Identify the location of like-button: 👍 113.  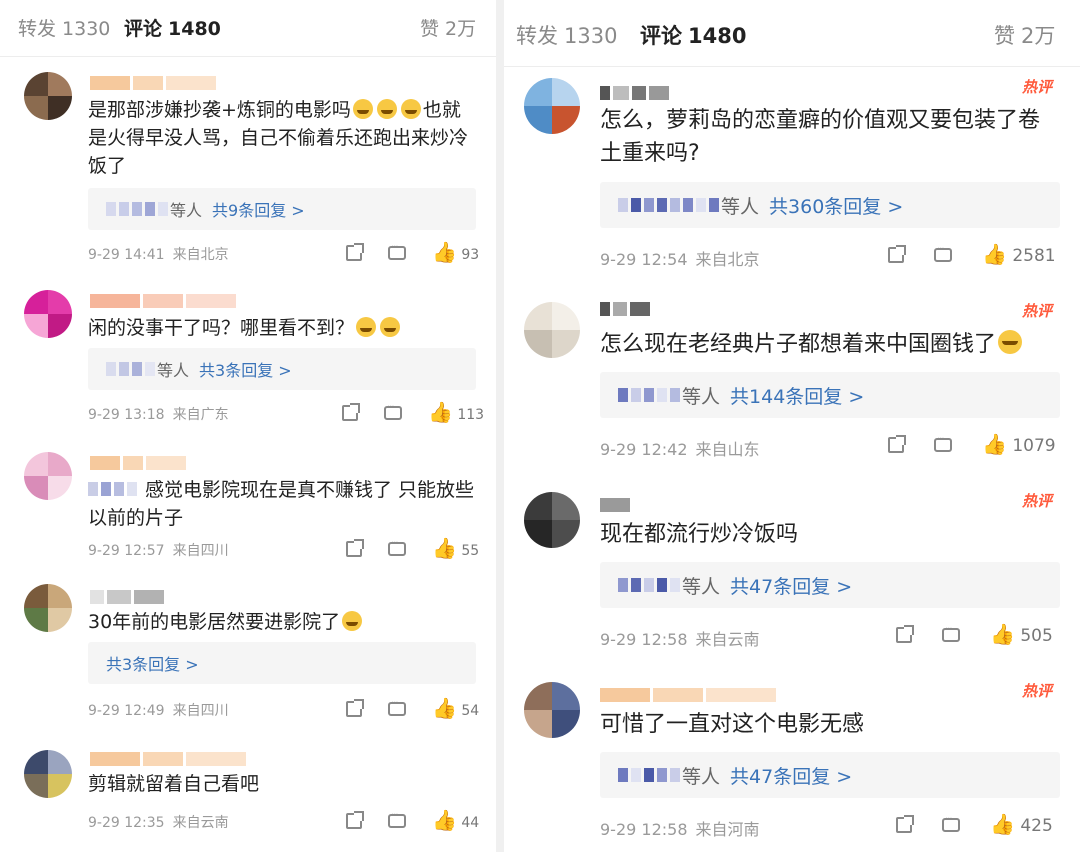
(456, 412).